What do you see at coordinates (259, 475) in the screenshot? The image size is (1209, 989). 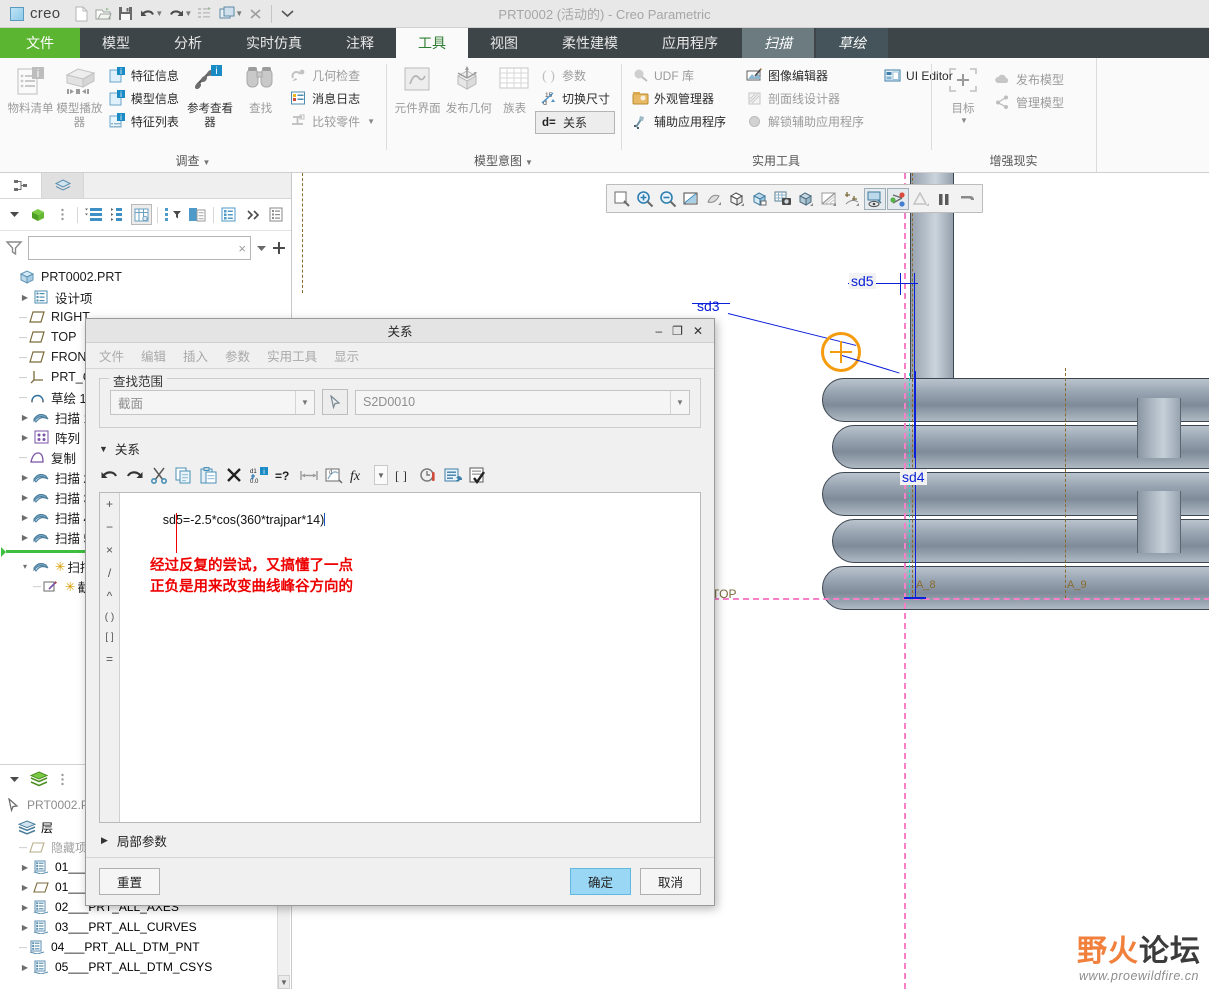 I see `switch-dimensions-icon: d1 0.0 i` at bounding box center [259, 475].